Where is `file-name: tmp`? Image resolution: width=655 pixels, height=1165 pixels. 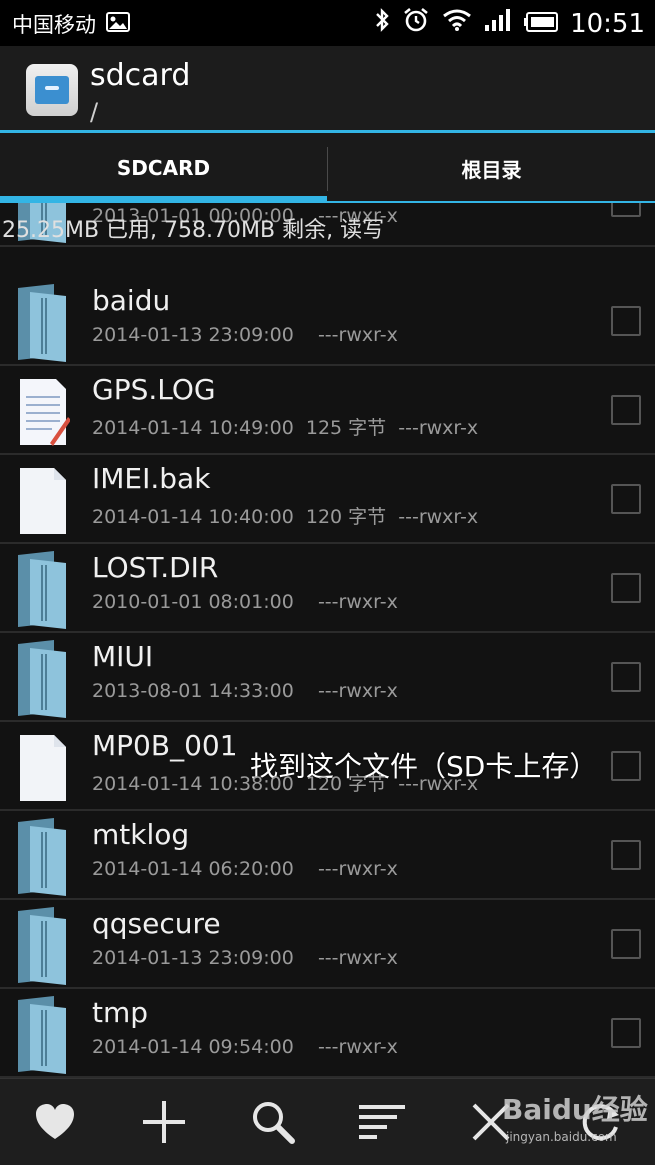
file-name: tmp is located at coordinates (120, 1012).